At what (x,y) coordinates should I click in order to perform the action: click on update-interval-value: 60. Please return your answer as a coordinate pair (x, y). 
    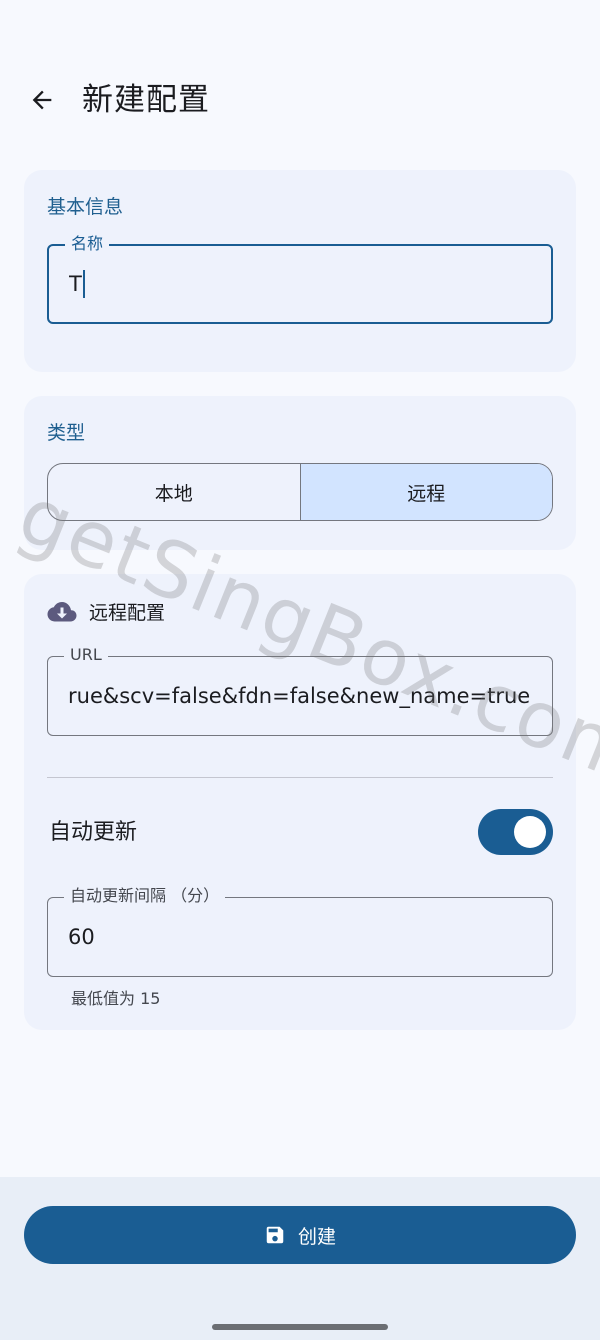
    Looking at the image, I should click on (81, 937).